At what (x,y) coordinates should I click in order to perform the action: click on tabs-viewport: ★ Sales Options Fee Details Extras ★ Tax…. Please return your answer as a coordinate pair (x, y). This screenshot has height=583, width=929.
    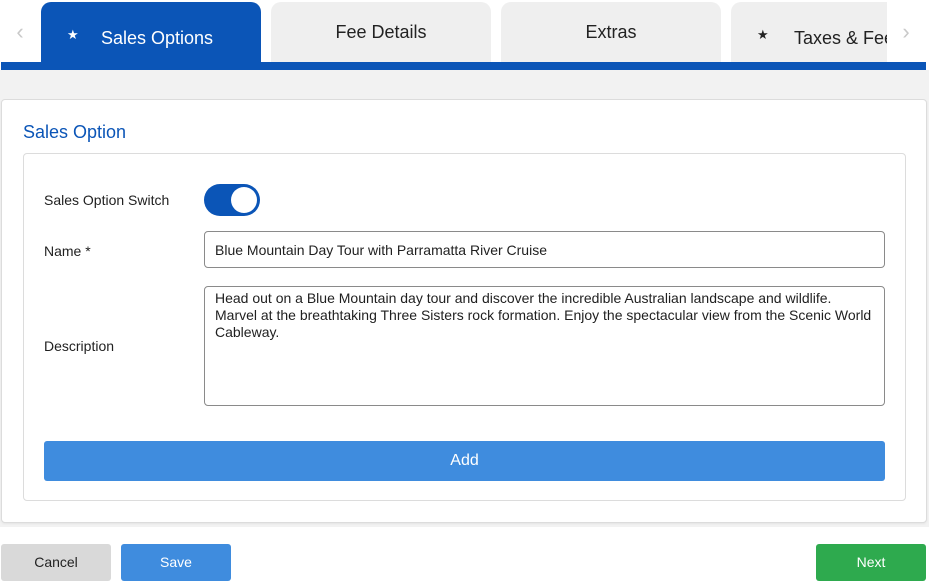
    Looking at the image, I should click on (464, 32).